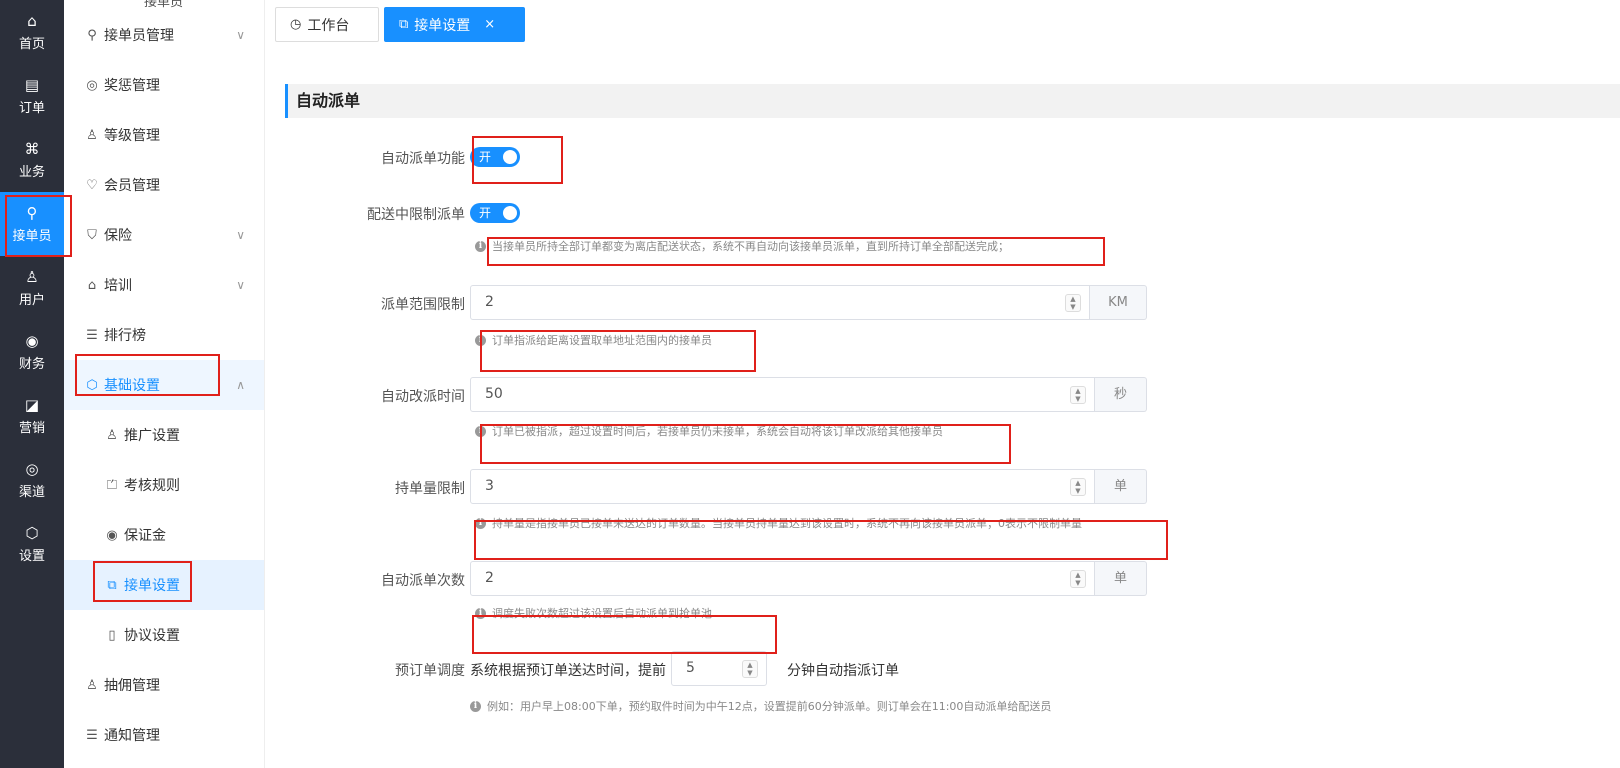 The image size is (1620, 768). Describe the element at coordinates (510, 213) in the screenshot. I see `toggle-knob` at that location.